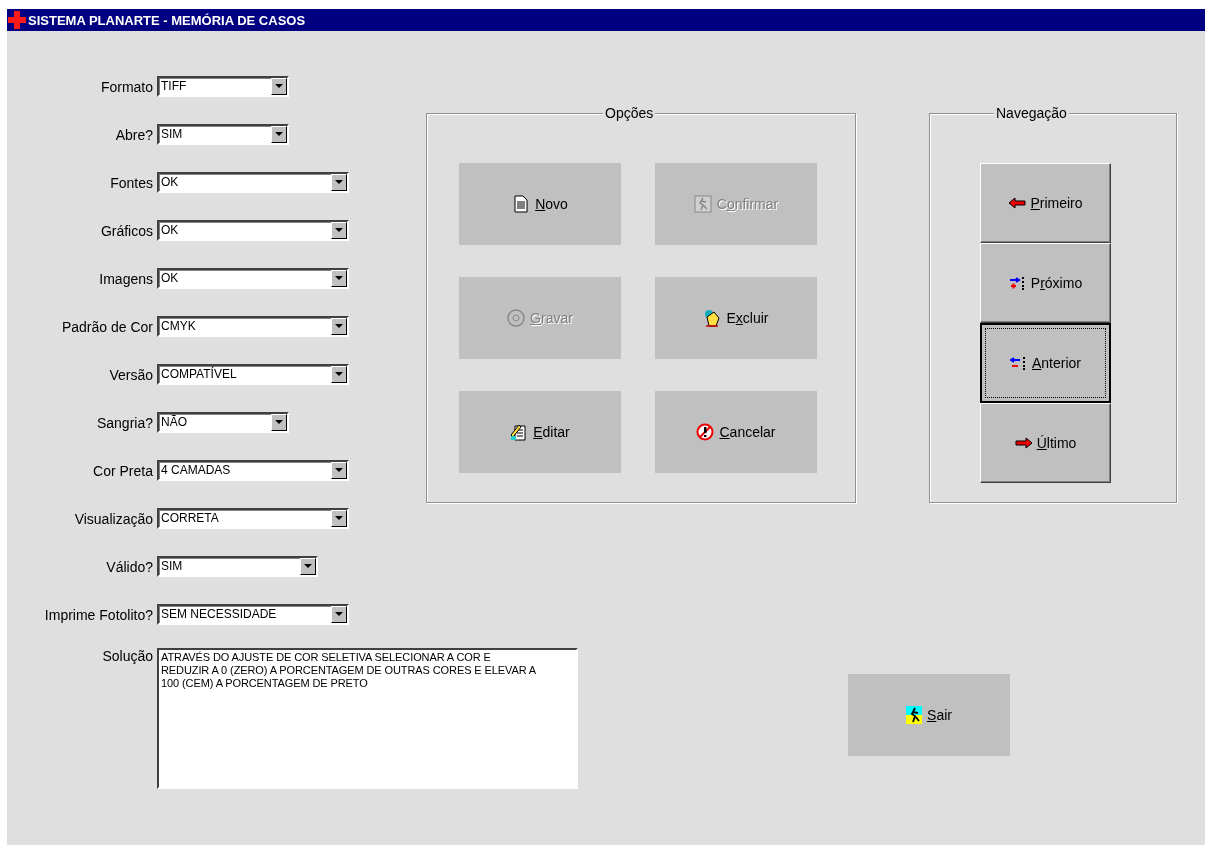  Describe the element at coordinates (124, 422) in the screenshot. I see `field-label: Sangria?` at that location.